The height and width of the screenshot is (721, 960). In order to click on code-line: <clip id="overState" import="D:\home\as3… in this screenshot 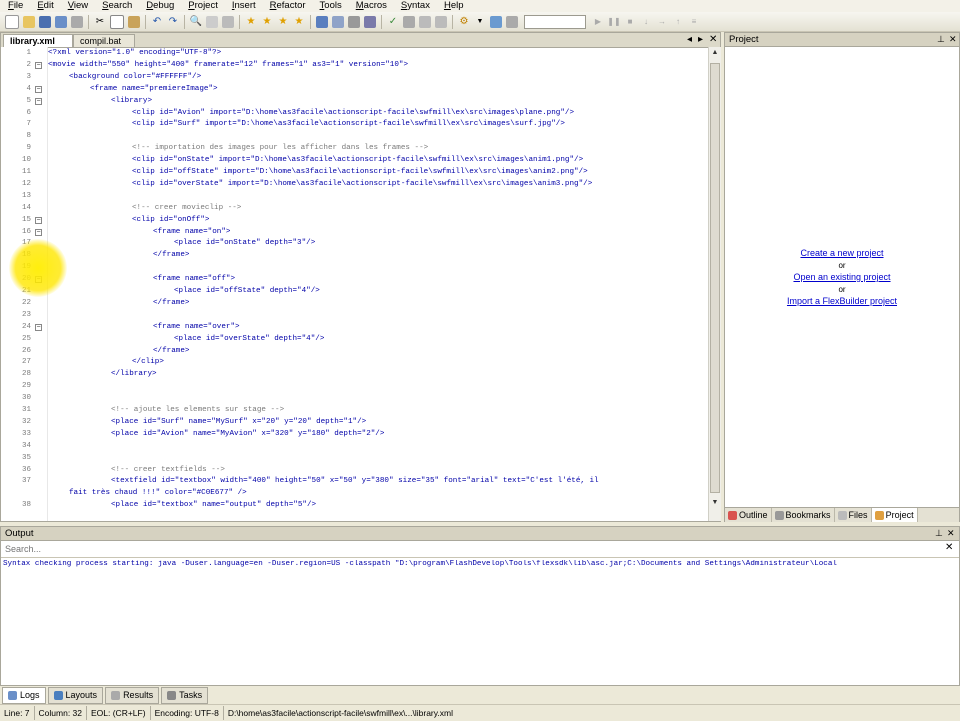, I will do `click(362, 185)`.